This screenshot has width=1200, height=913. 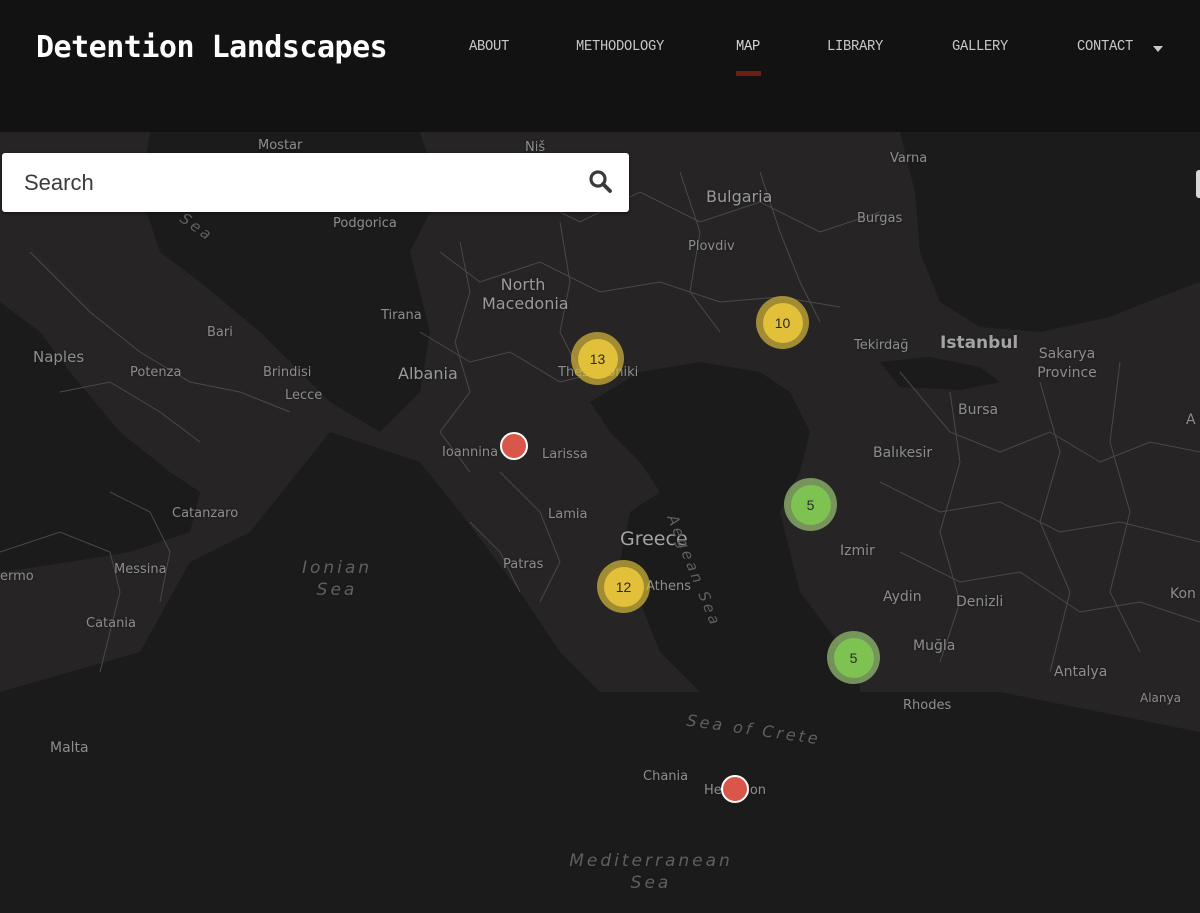 What do you see at coordinates (428, 373) in the screenshot?
I see `map-label-albania: Albania` at bounding box center [428, 373].